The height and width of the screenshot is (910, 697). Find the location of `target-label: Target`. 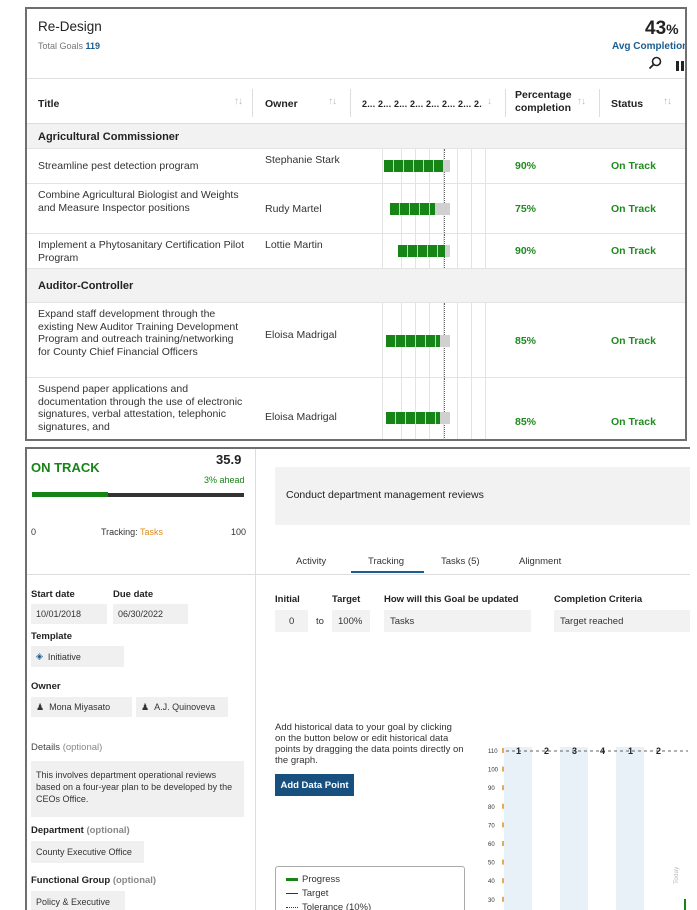

target-label: Target is located at coordinates (346, 599).